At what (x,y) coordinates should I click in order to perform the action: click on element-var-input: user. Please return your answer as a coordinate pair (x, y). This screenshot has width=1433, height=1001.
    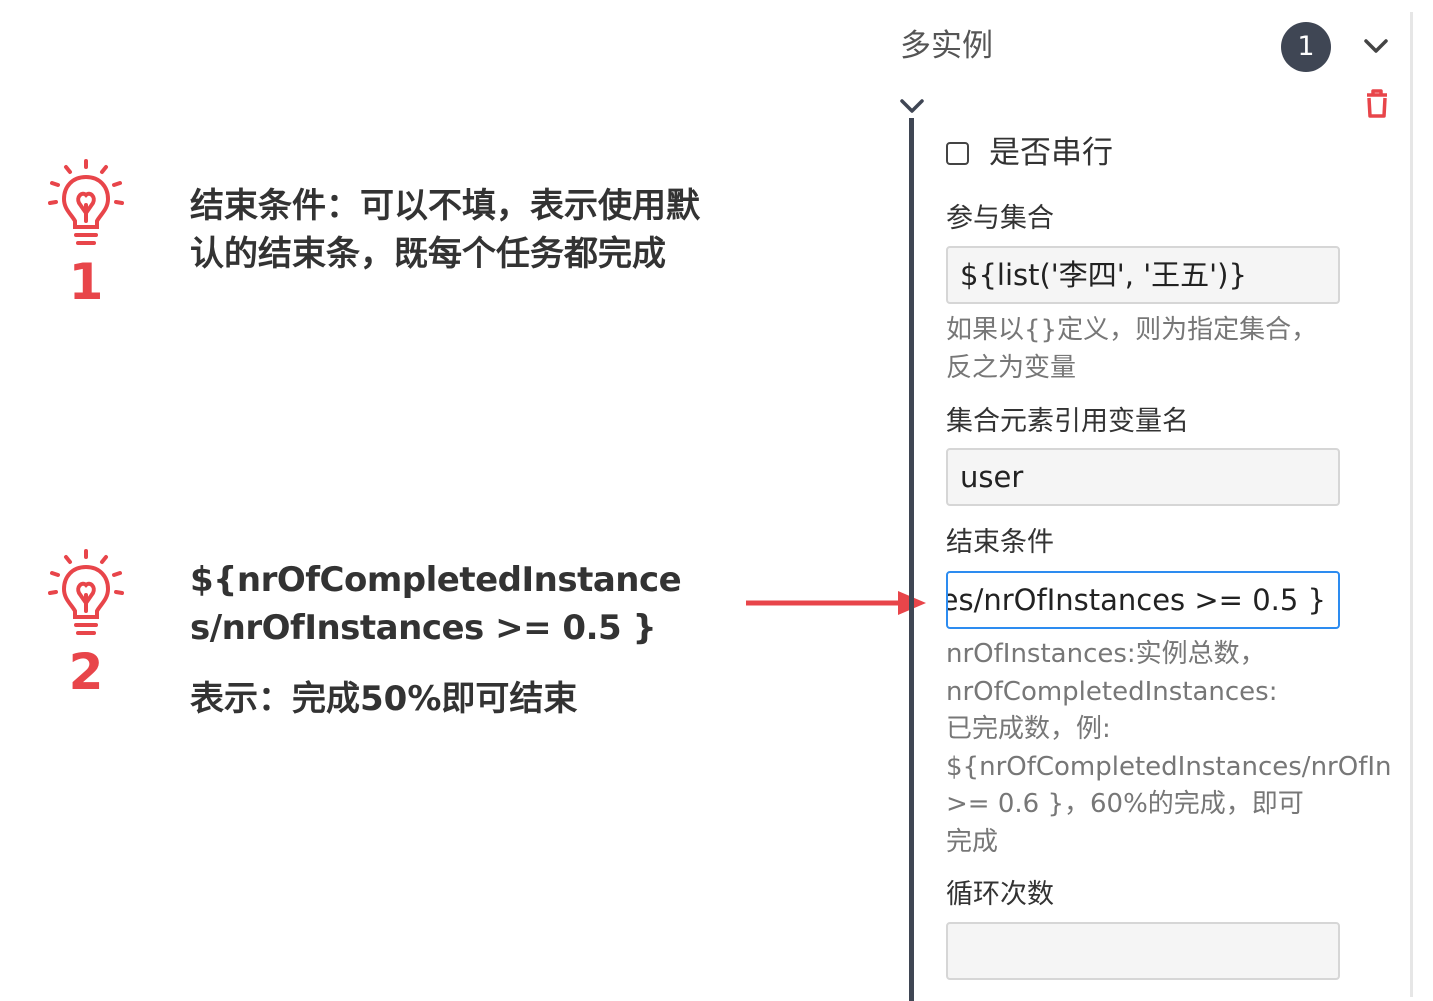
    Looking at the image, I should click on (1143, 477).